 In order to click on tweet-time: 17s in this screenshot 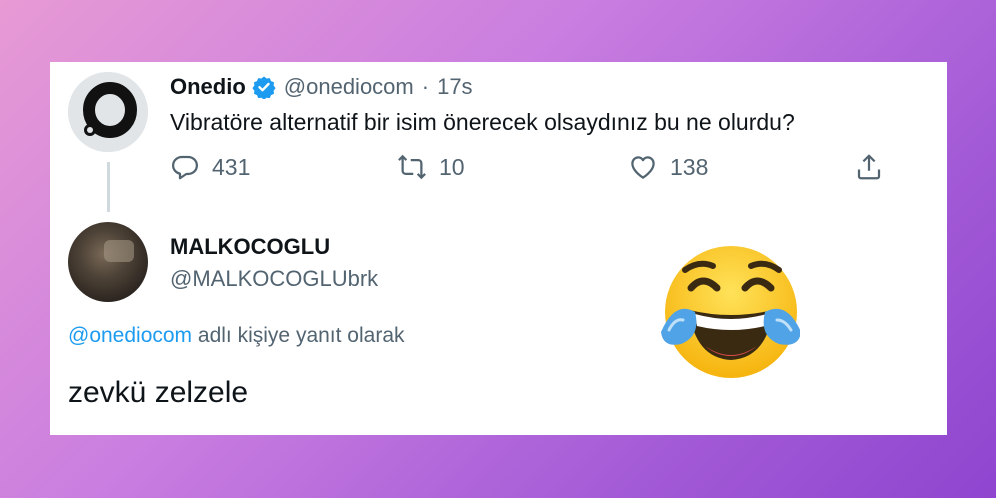, I will do `click(454, 87)`.